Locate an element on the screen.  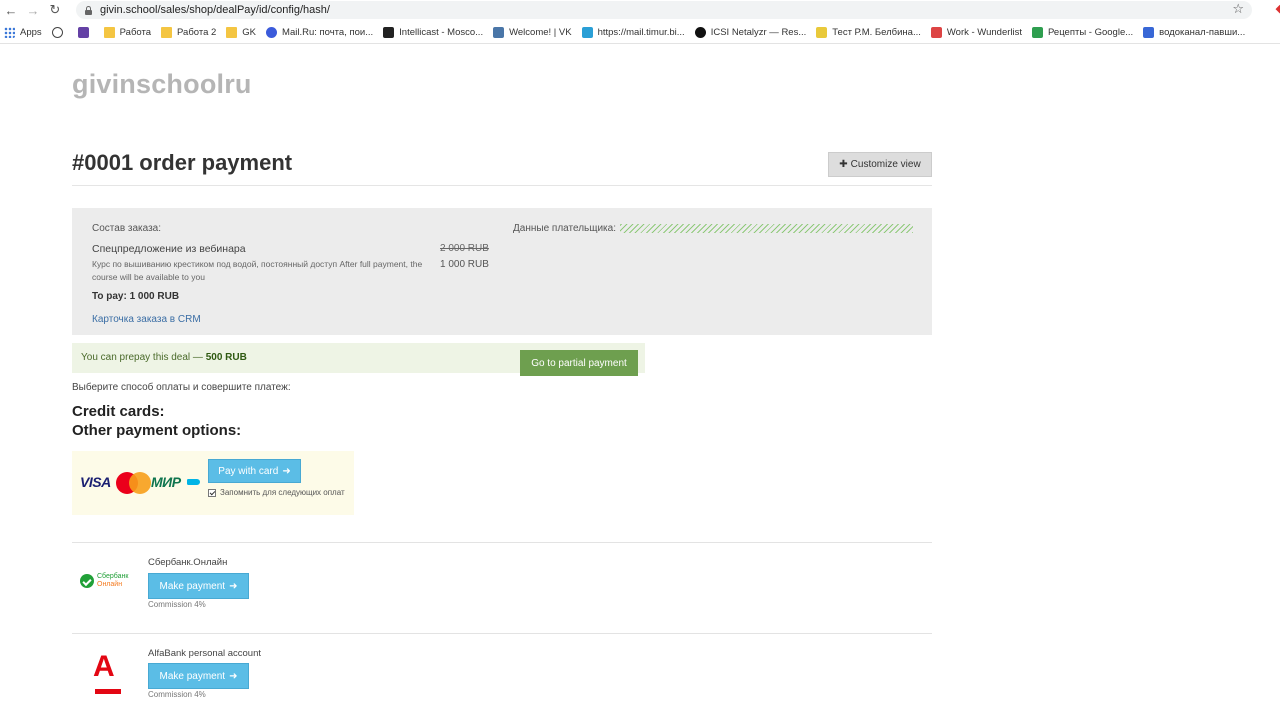
pay-with-card-button: Pay with card ➜ is located at coordinates (254, 471).